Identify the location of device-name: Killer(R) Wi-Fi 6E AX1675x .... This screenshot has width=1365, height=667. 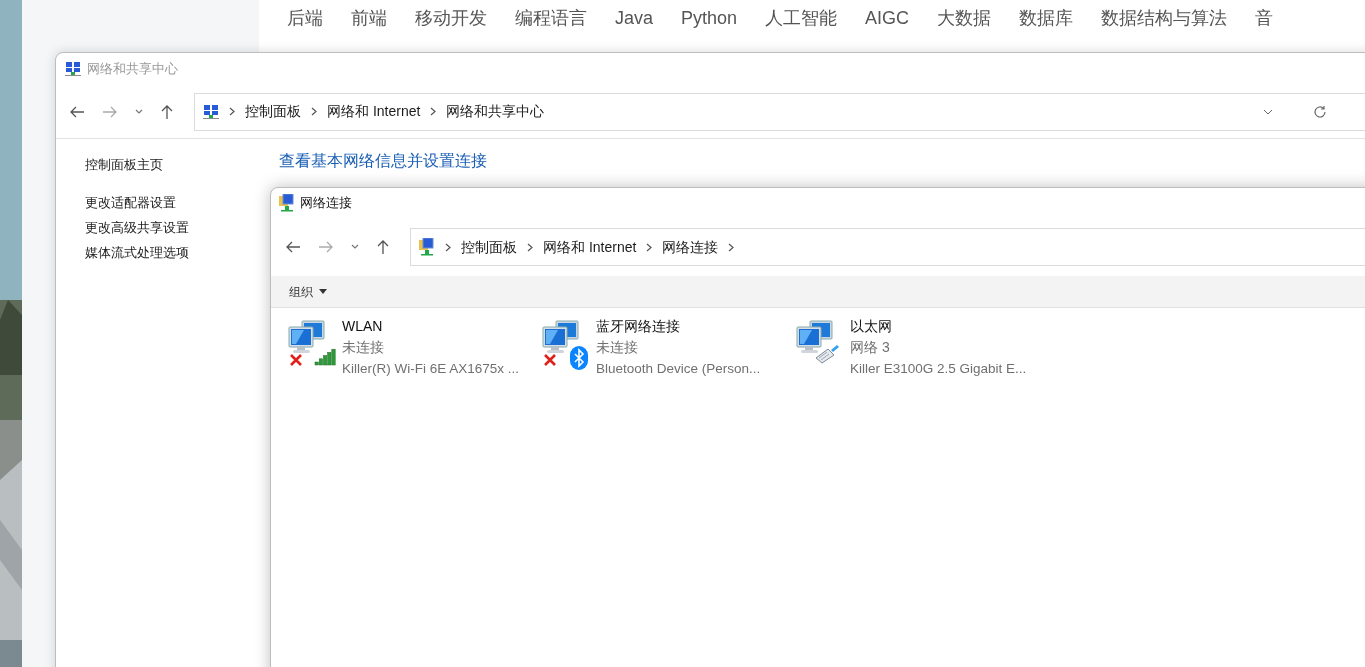
(431, 369).